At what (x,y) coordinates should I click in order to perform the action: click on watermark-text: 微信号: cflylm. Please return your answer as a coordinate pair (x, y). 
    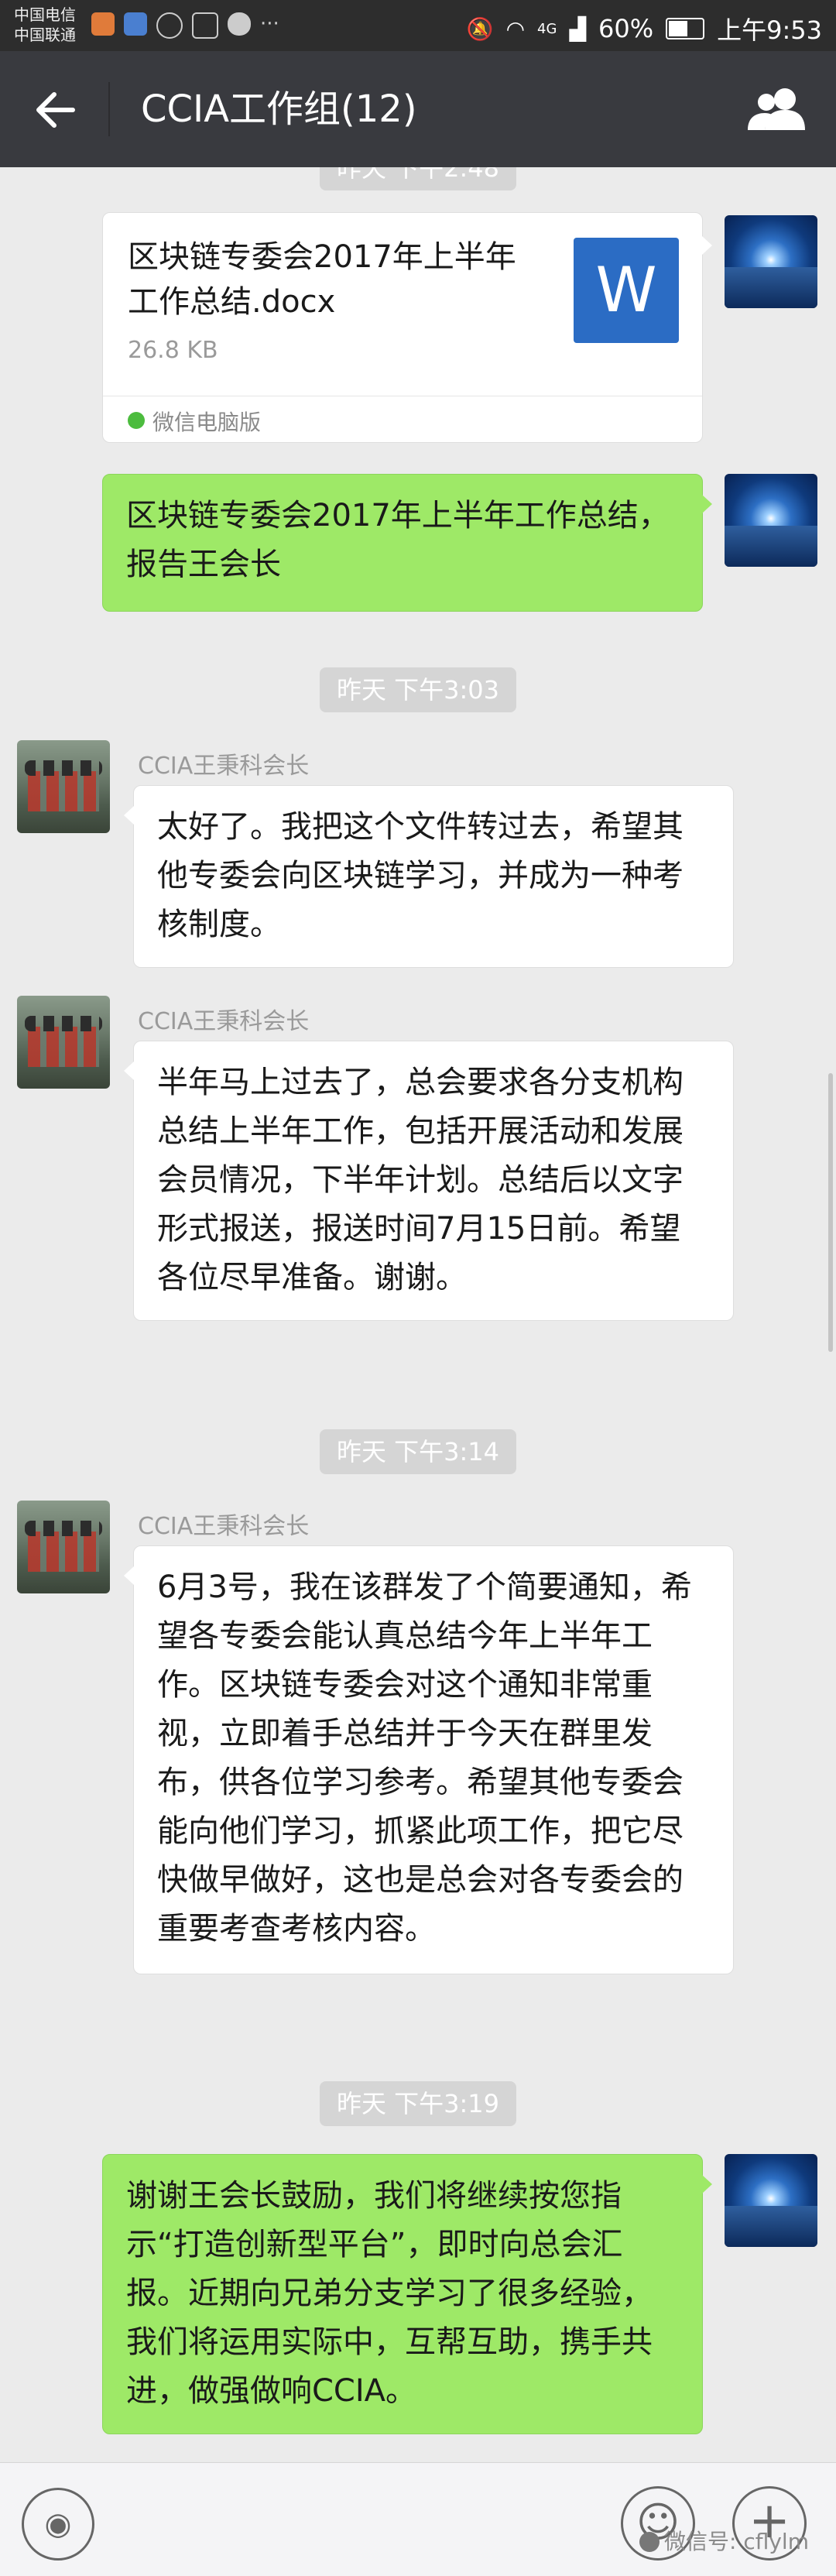
    Looking at the image, I should click on (736, 2541).